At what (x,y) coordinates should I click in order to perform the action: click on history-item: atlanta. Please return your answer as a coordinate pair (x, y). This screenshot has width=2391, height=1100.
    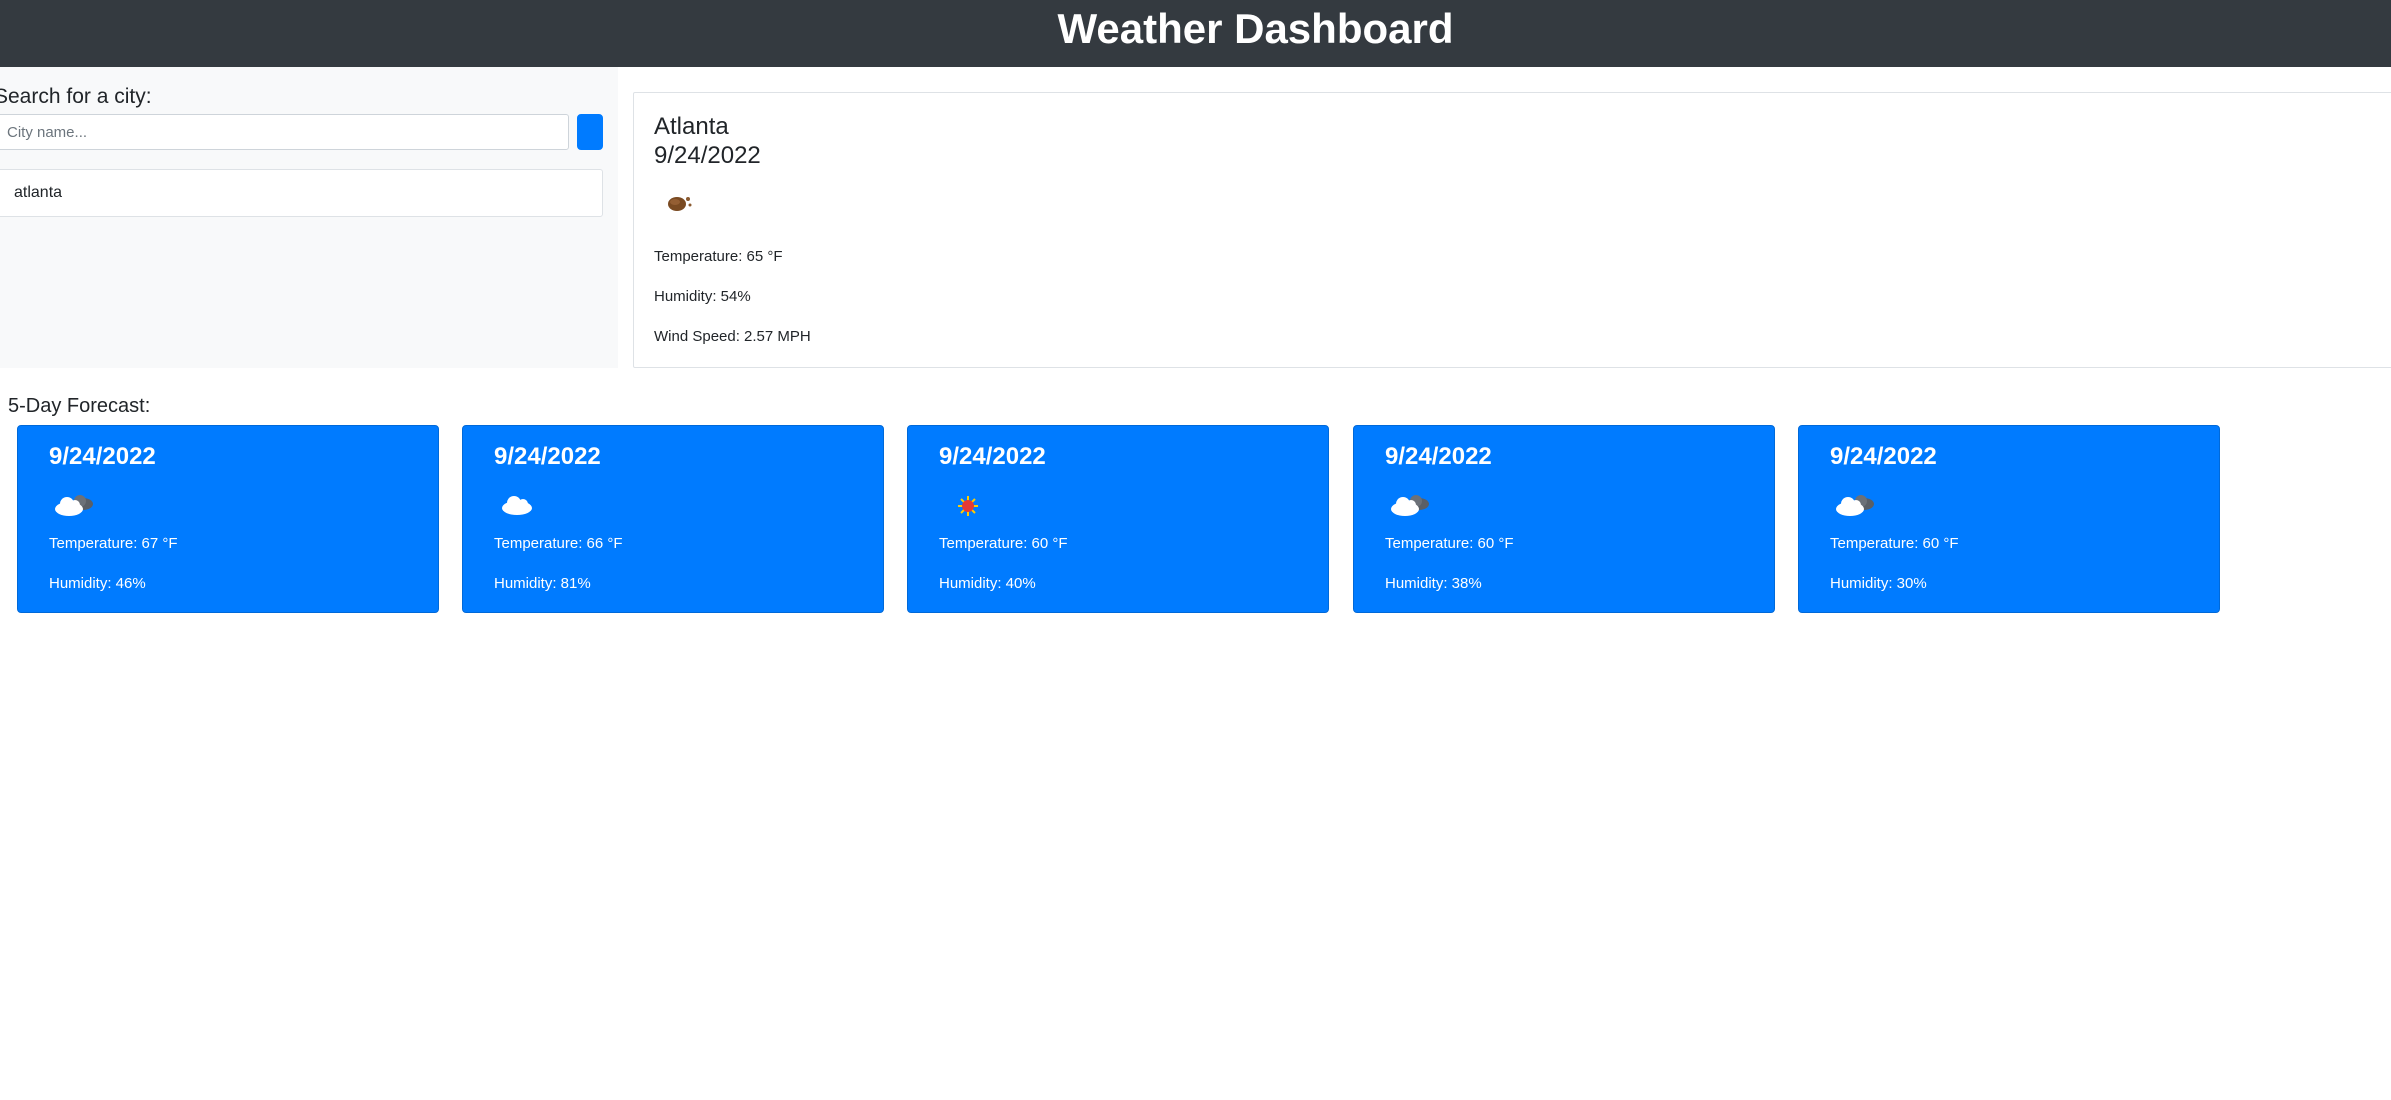
    Looking at the image, I should click on (301, 193).